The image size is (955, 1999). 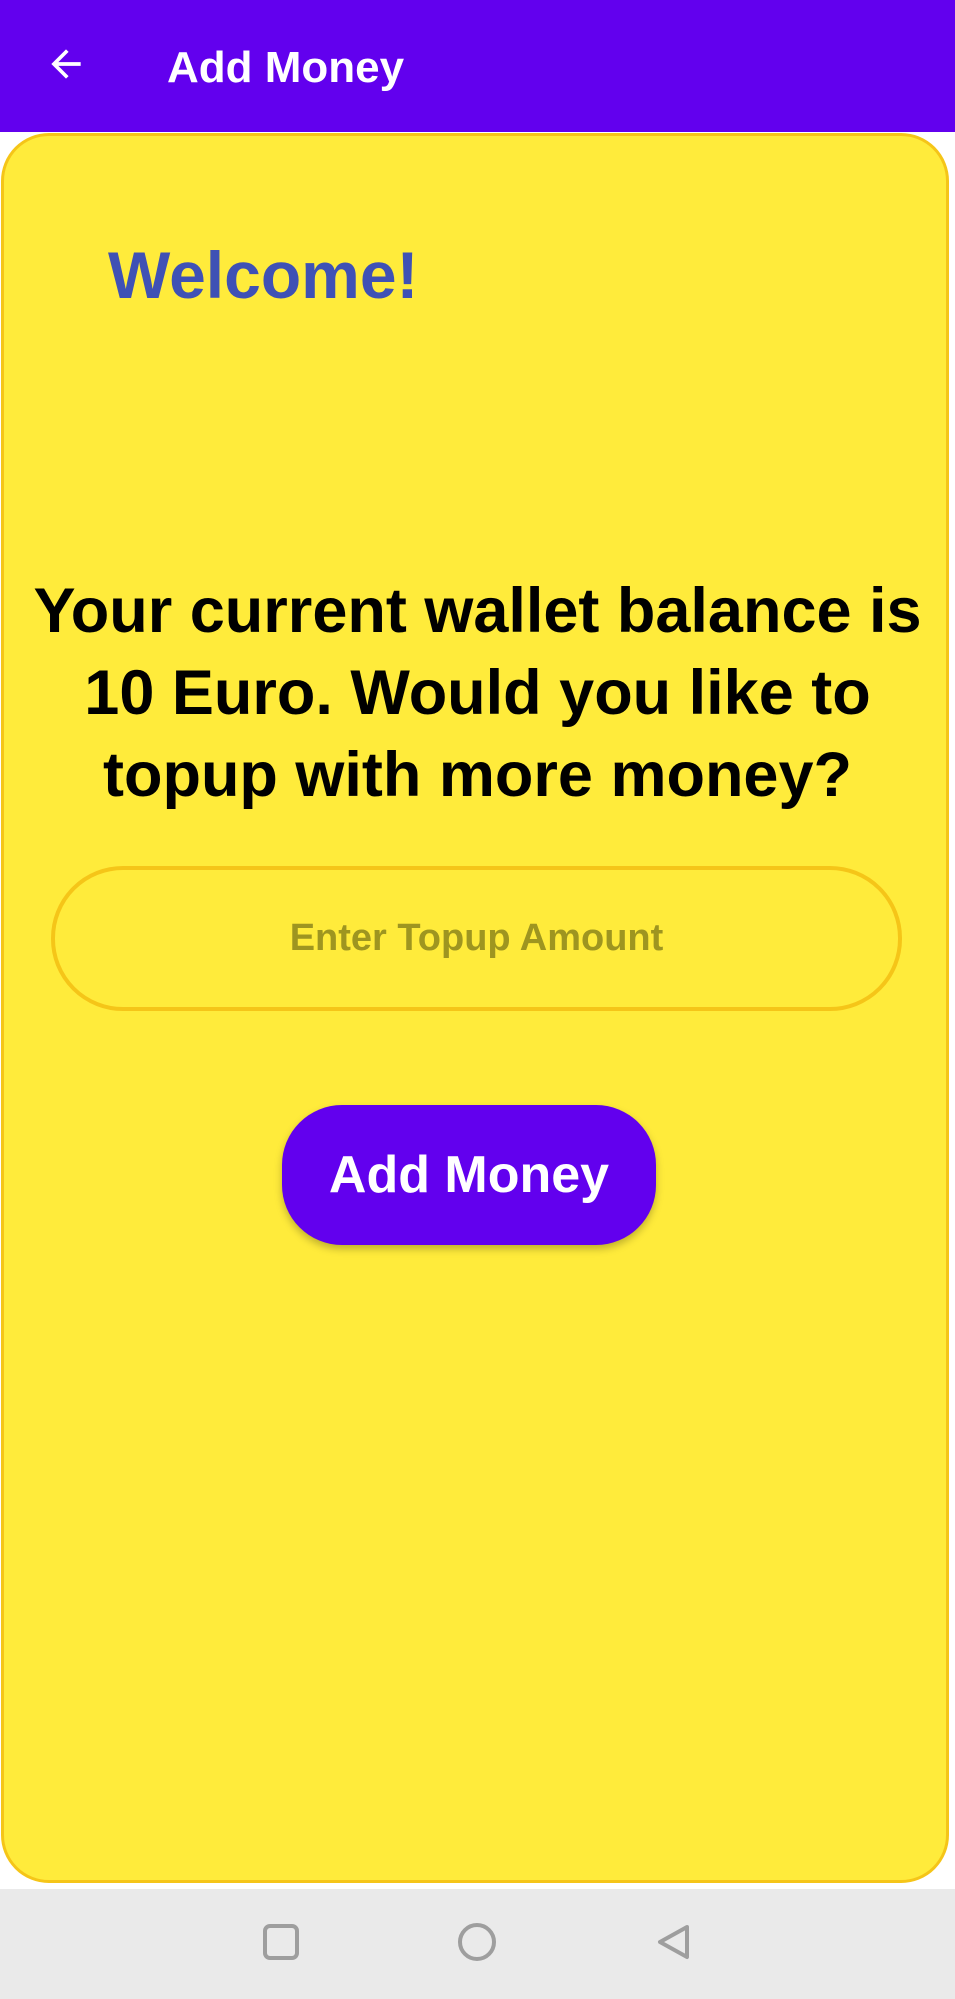 I want to click on arrow-left-icon, so click(x=66, y=66).